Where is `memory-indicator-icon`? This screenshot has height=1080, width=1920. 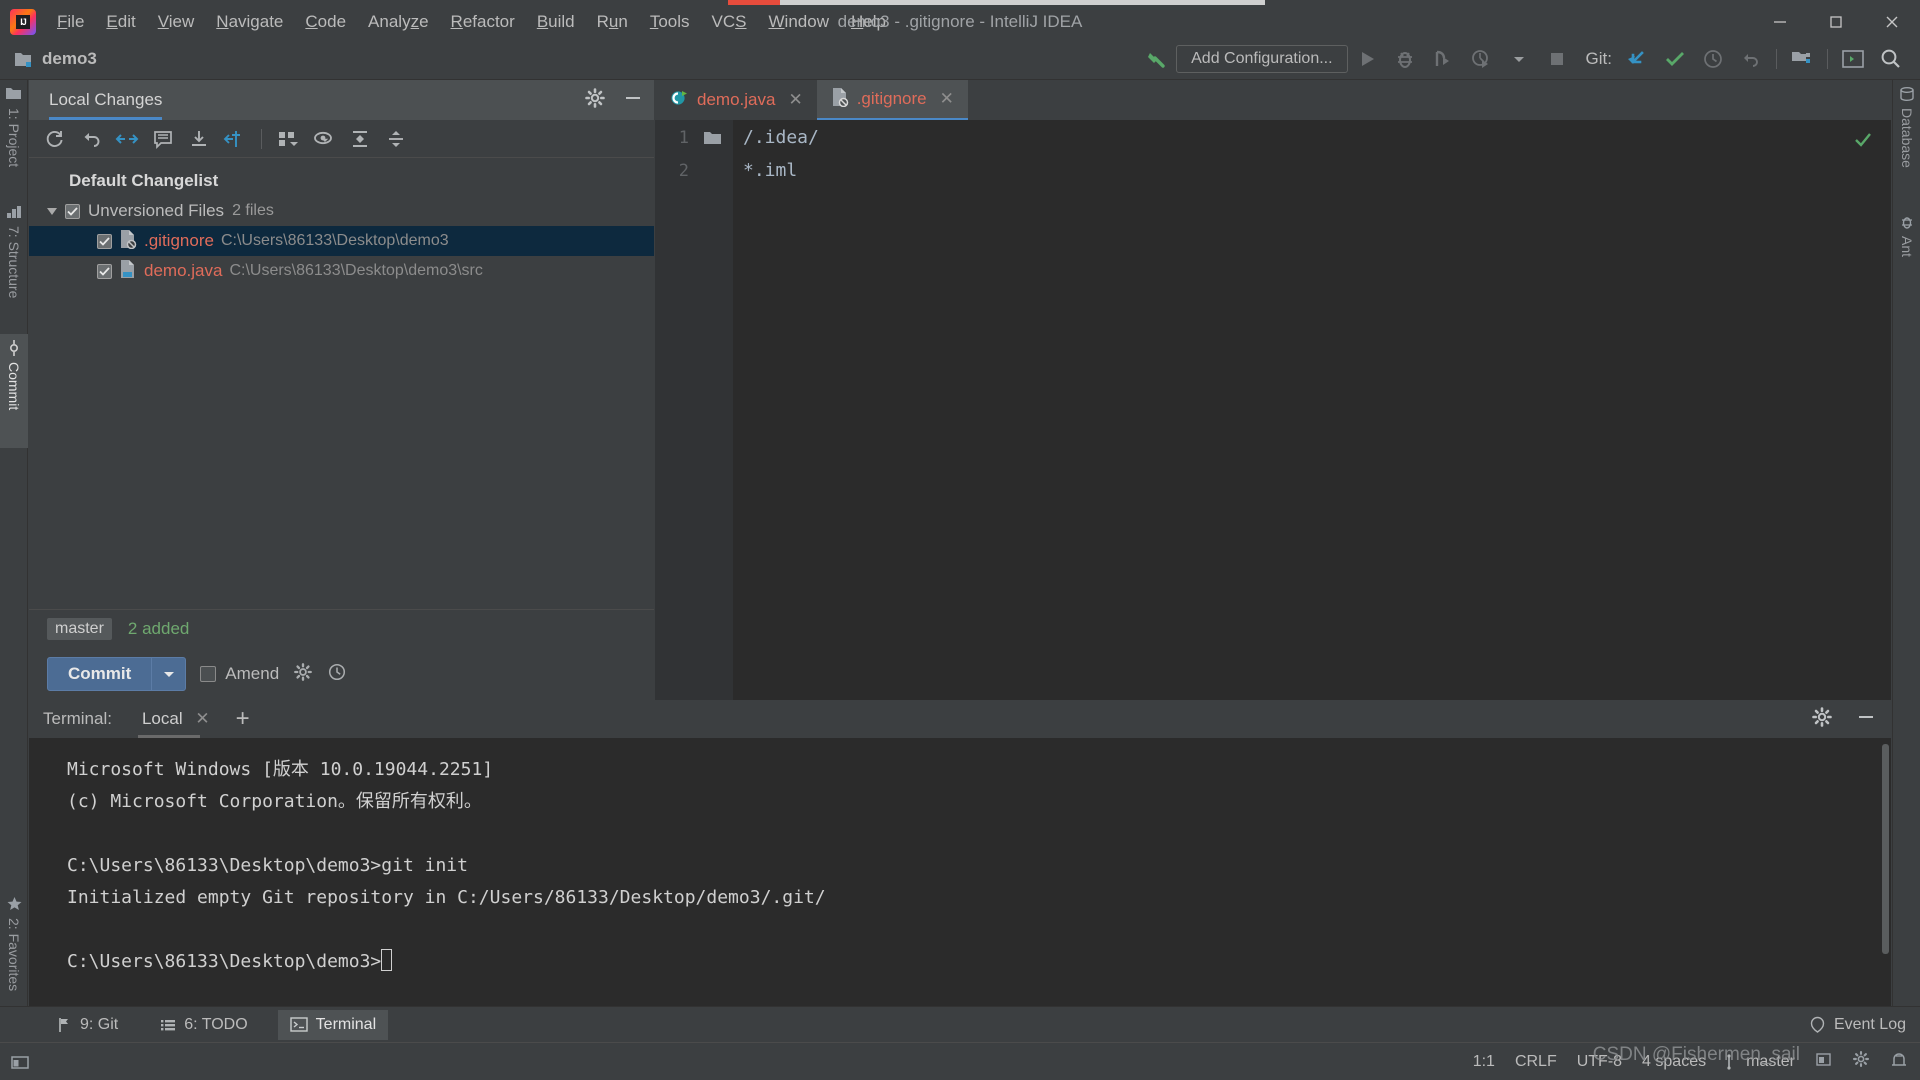 memory-indicator-icon is located at coordinates (1823, 1062).